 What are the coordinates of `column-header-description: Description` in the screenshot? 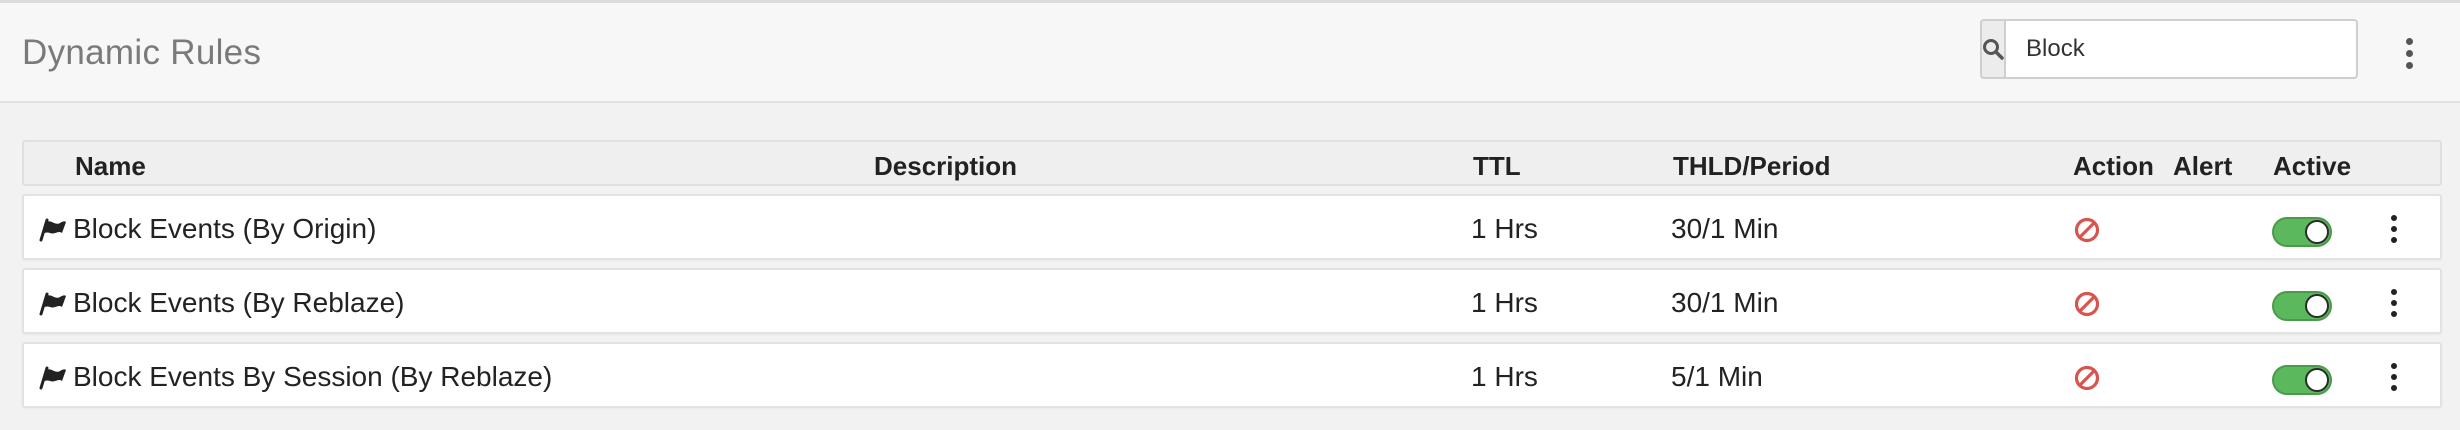 It's located at (945, 166).